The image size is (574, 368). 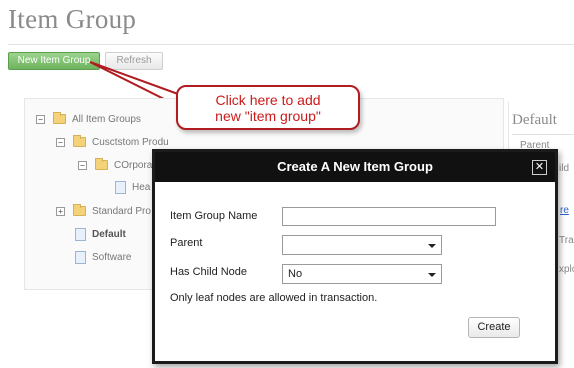 What do you see at coordinates (566, 240) in the screenshot?
I see `detail-tra-button: Tra` at bounding box center [566, 240].